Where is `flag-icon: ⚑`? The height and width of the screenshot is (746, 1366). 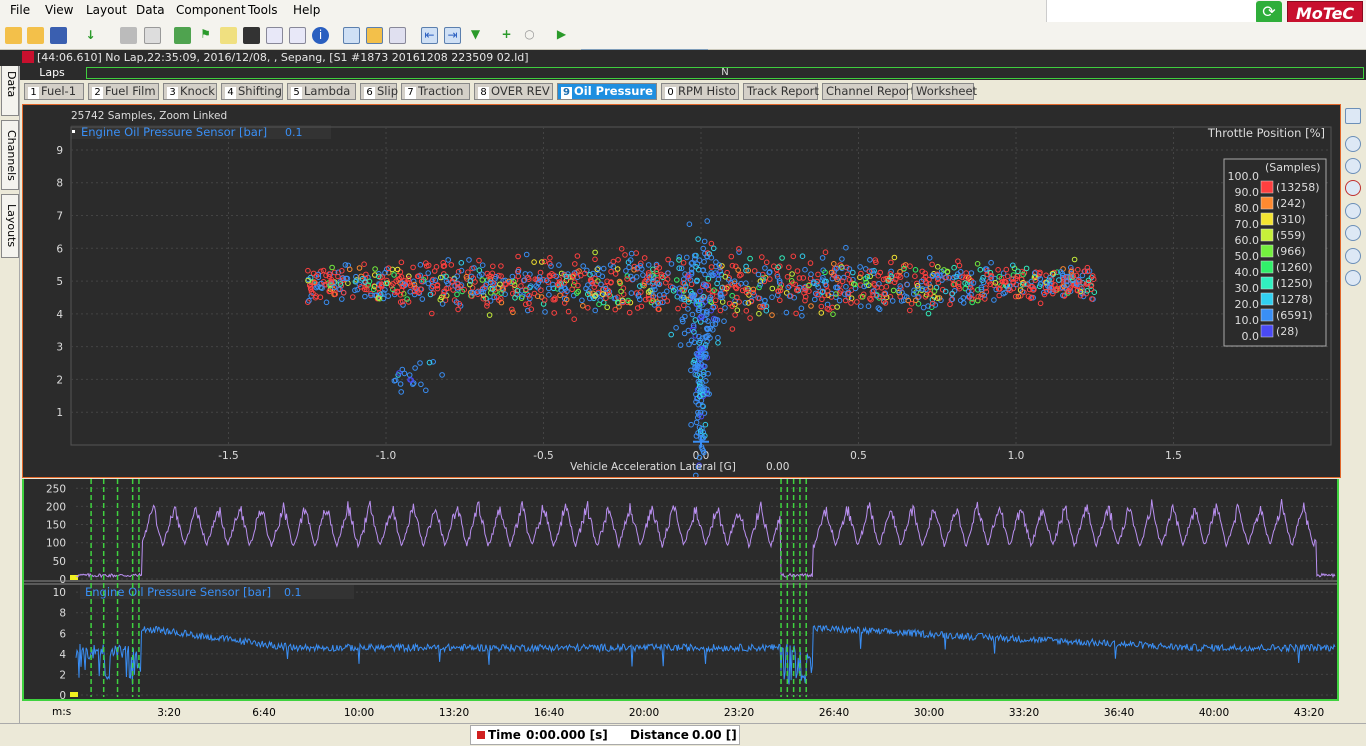
flag-icon: ⚑ is located at coordinates (205, 35).